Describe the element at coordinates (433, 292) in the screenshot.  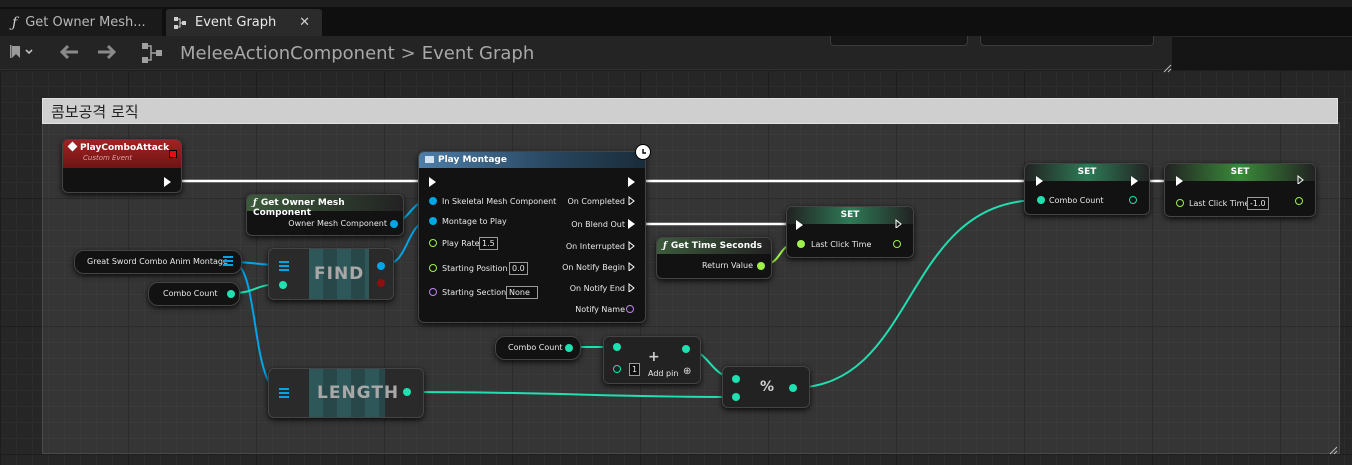
I see `starting-section-pin` at that location.